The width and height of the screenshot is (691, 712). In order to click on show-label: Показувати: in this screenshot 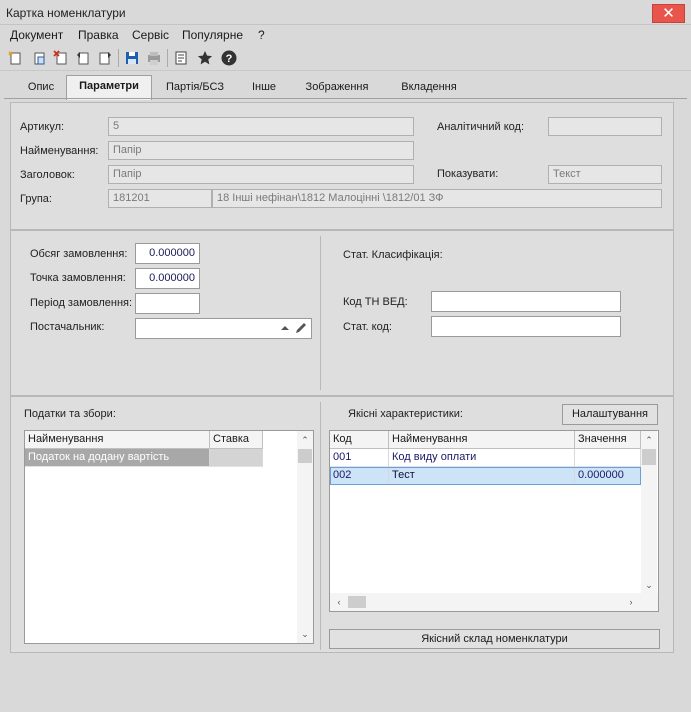, I will do `click(468, 174)`.